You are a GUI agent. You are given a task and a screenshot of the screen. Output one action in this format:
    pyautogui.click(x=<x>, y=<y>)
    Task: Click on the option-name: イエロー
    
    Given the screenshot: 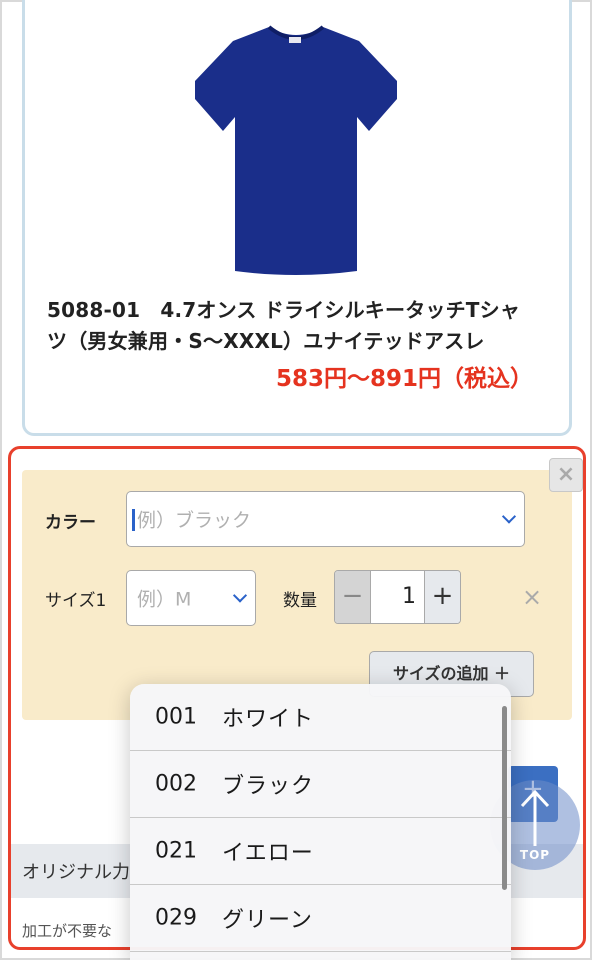 What is the action you would take?
    pyautogui.click(x=268, y=853)
    